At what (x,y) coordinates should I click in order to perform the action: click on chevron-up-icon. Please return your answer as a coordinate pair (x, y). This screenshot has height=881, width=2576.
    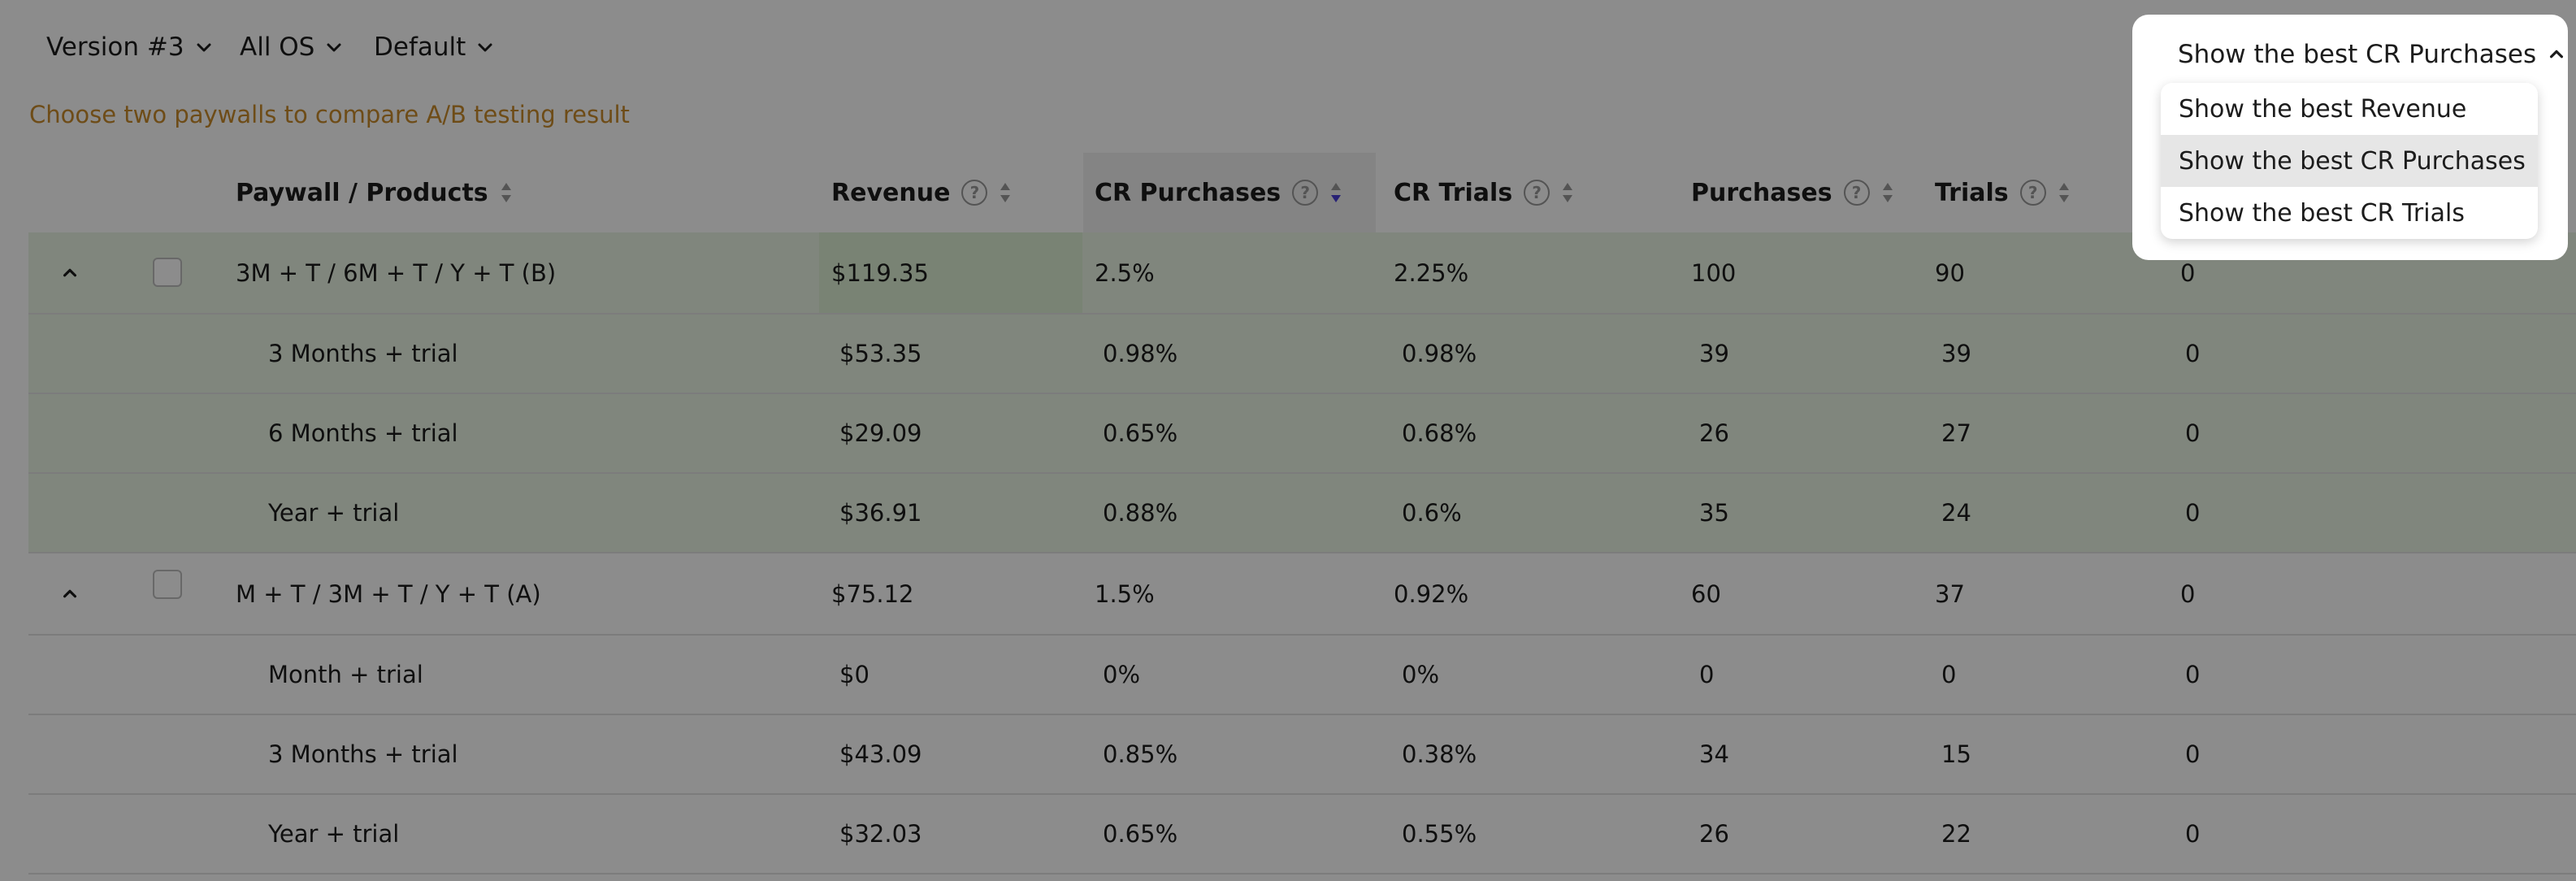
    Looking at the image, I should click on (2557, 54).